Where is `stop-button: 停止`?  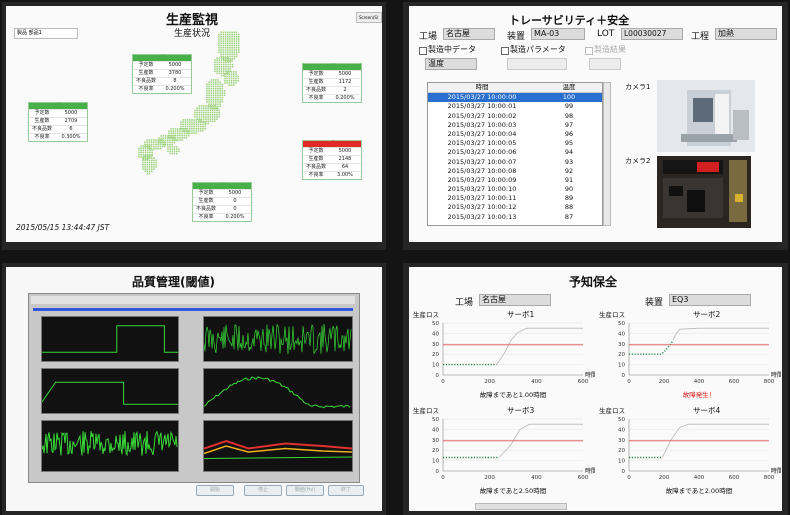 stop-button: 停止 is located at coordinates (263, 490).